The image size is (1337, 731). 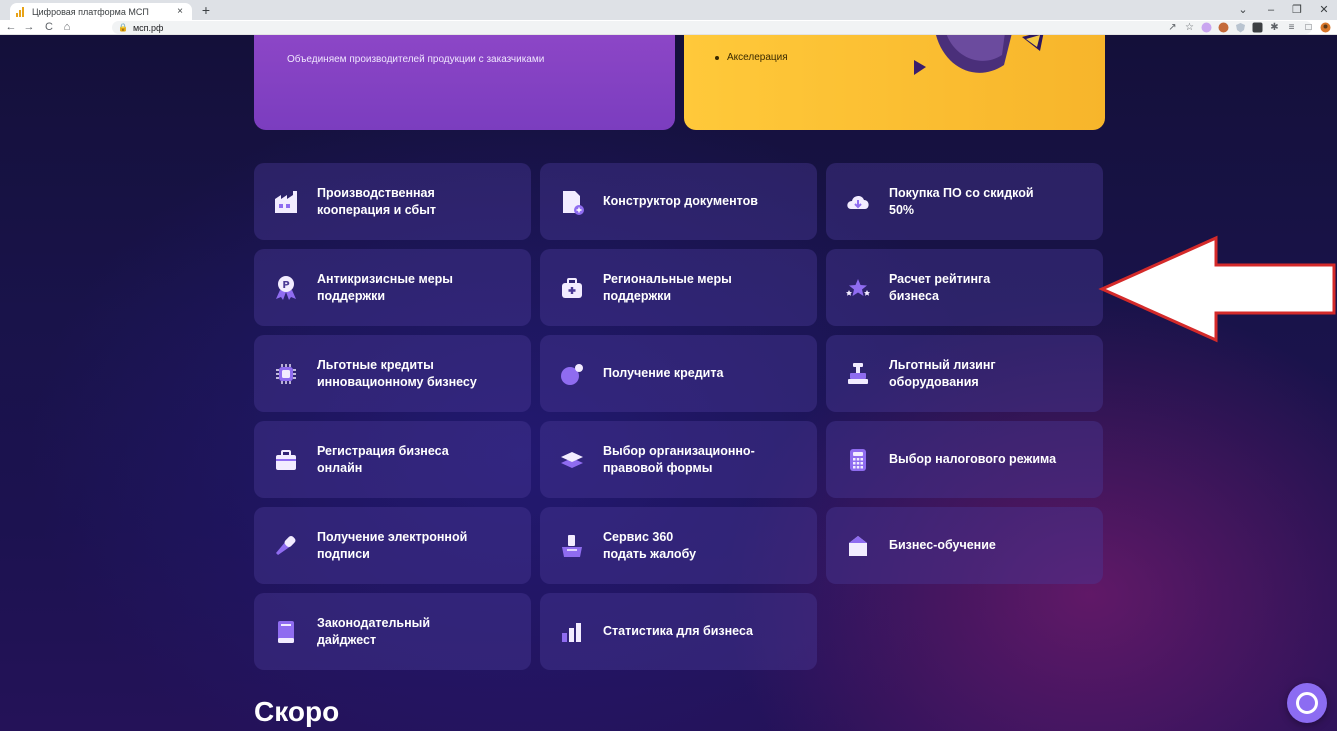 I want to click on promo-acceleration-bullet: Акселерация, so click(x=751, y=57).